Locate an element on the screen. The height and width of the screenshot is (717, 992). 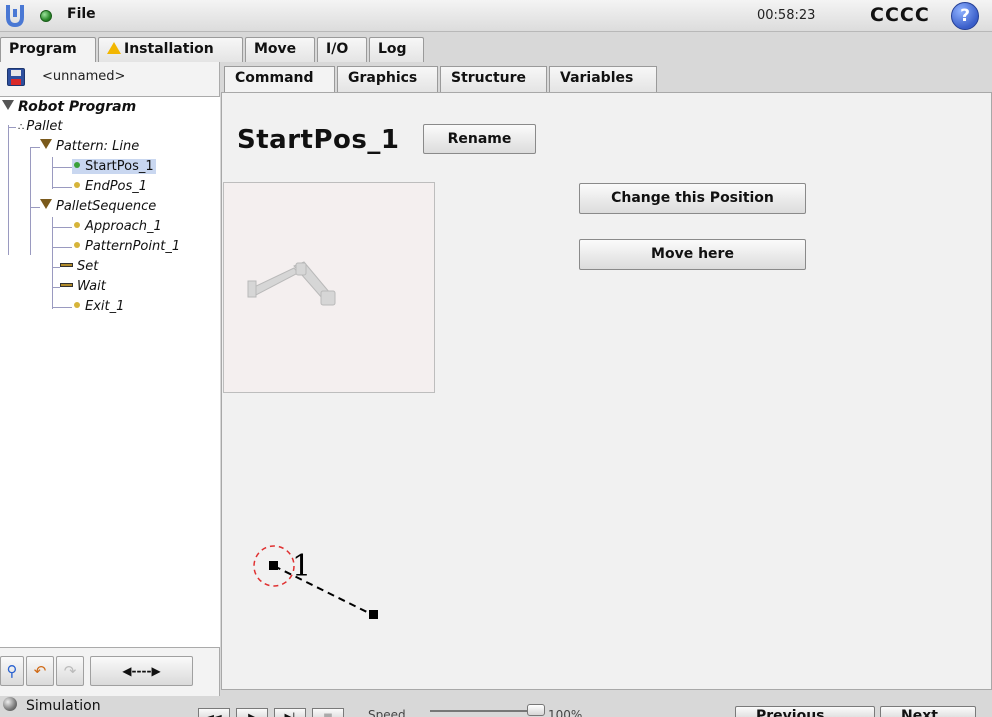
file-menu: File is located at coordinates (81, 14).